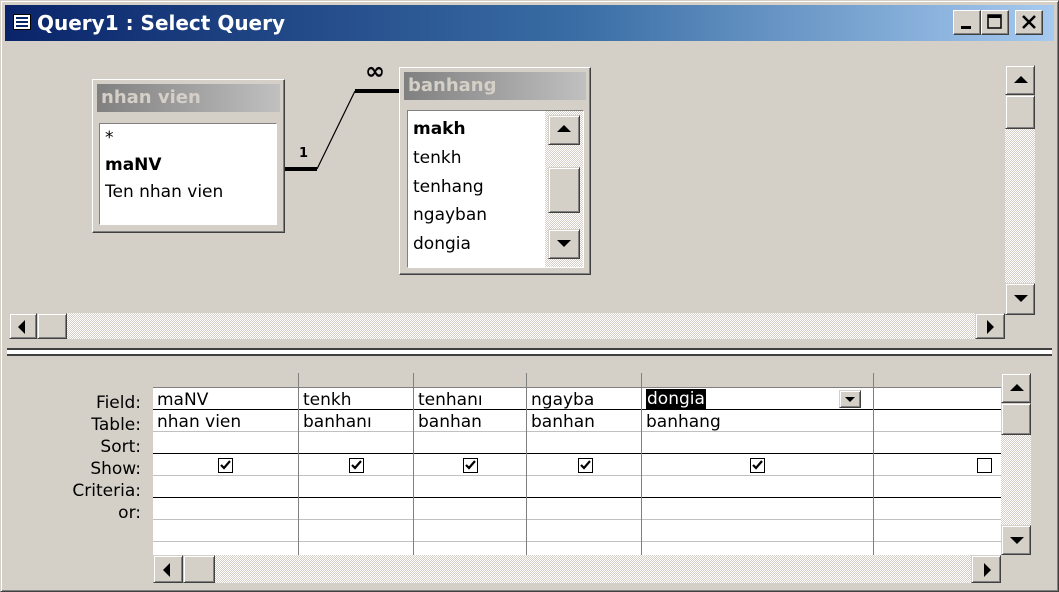  Describe the element at coordinates (577, 569) in the screenshot. I see `grid-horizontal-scrollbar` at that location.